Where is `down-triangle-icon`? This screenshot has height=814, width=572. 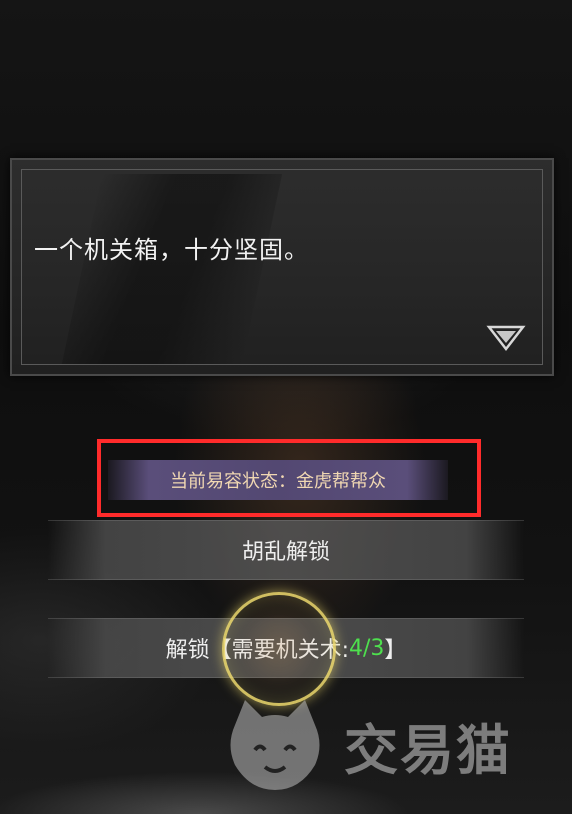 down-triangle-icon is located at coordinates (506, 338).